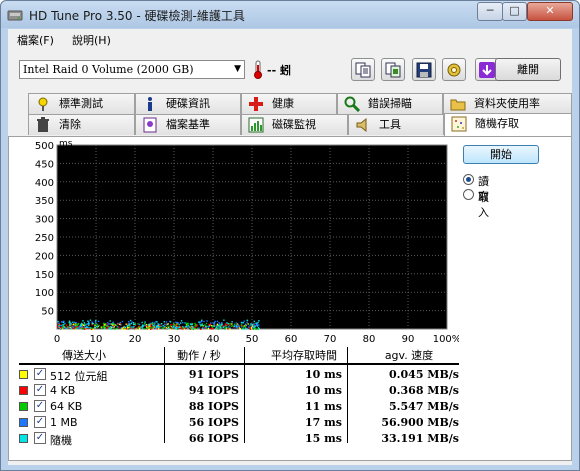 This screenshot has width=580, height=471. I want to click on erase-icon, so click(43, 124).